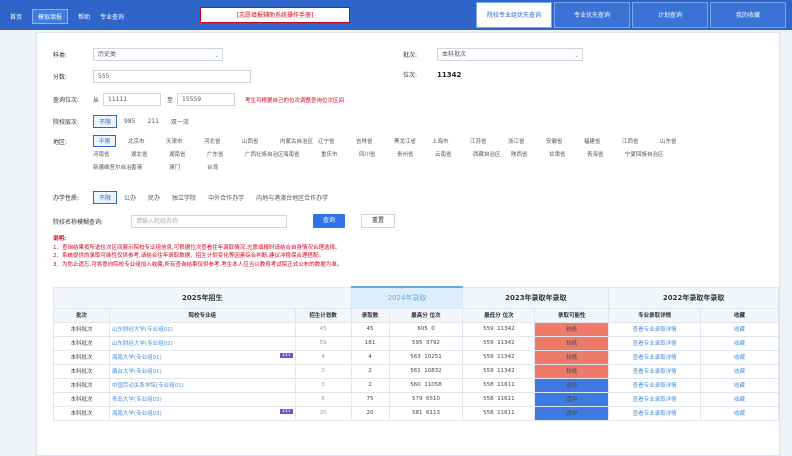 This screenshot has height=456, width=792. I want to click on reset-button: 重置, so click(378, 221).